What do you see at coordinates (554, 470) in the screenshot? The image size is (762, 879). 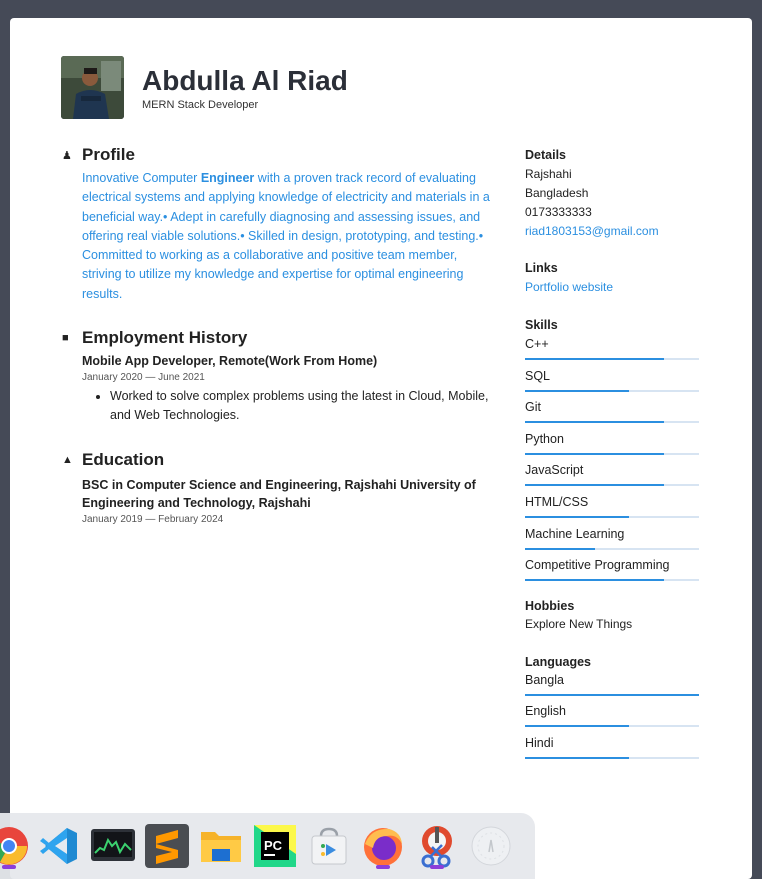 I see `skill-label: JavaScript` at bounding box center [554, 470].